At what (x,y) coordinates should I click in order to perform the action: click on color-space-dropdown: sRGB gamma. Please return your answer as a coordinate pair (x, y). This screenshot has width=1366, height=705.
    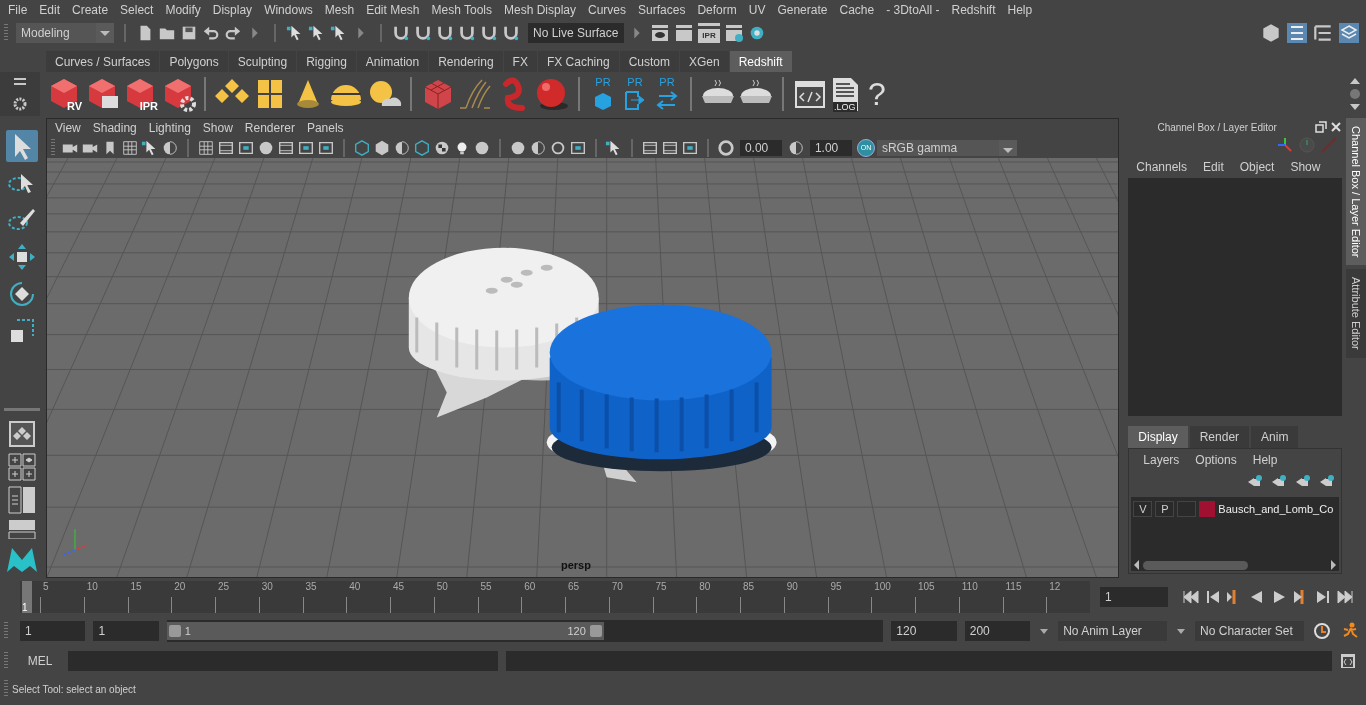
    Looking at the image, I should click on (946, 147).